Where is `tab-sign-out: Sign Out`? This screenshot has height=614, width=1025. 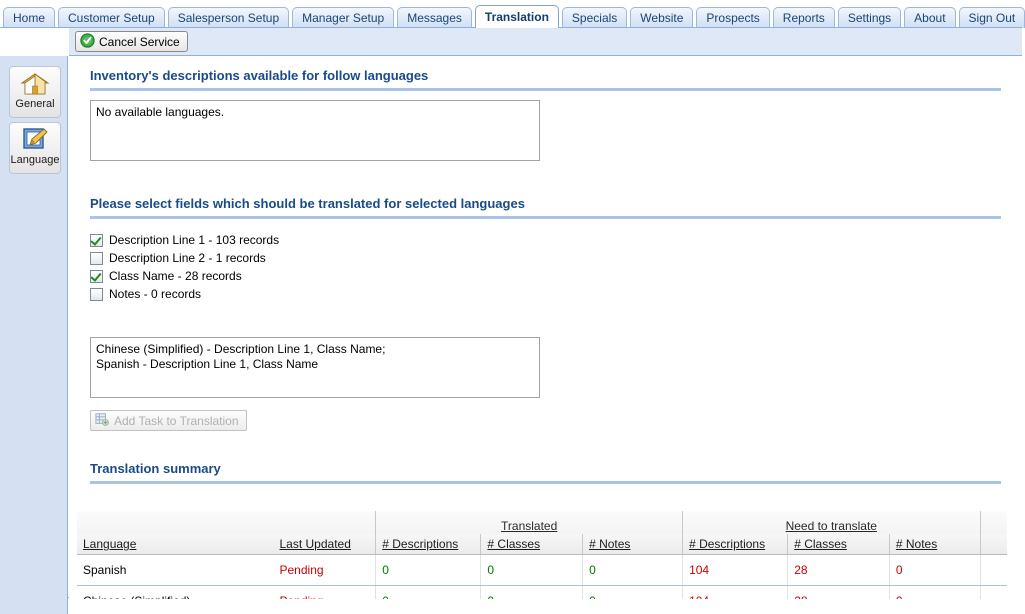
tab-sign-out: Sign Out is located at coordinates (991, 17).